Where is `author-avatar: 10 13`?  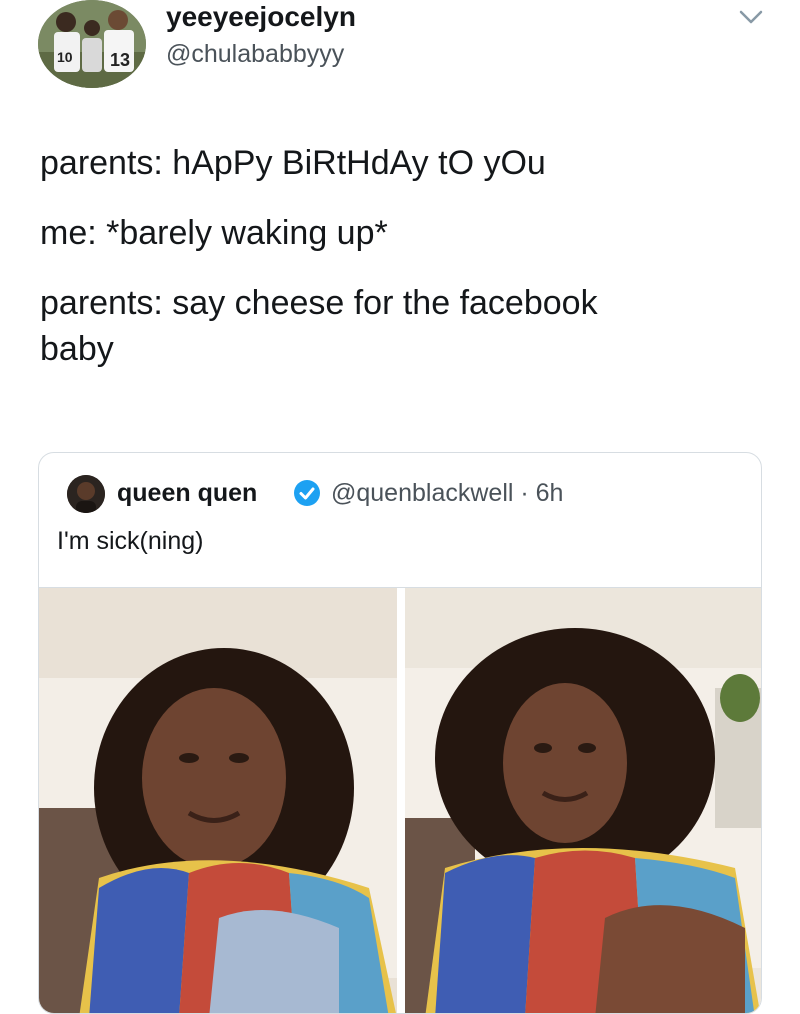
author-avatar: 10 13 is located at coordinates (92, 44).